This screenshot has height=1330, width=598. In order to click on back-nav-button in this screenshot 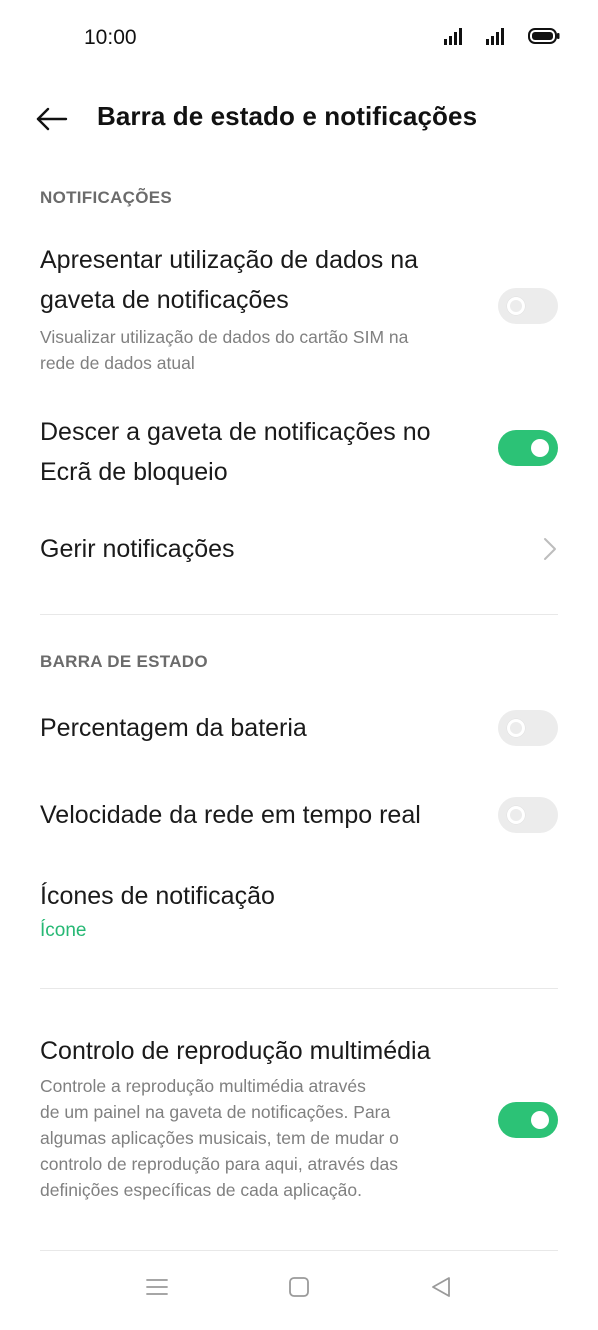, I will do `click(441, 1287)`.